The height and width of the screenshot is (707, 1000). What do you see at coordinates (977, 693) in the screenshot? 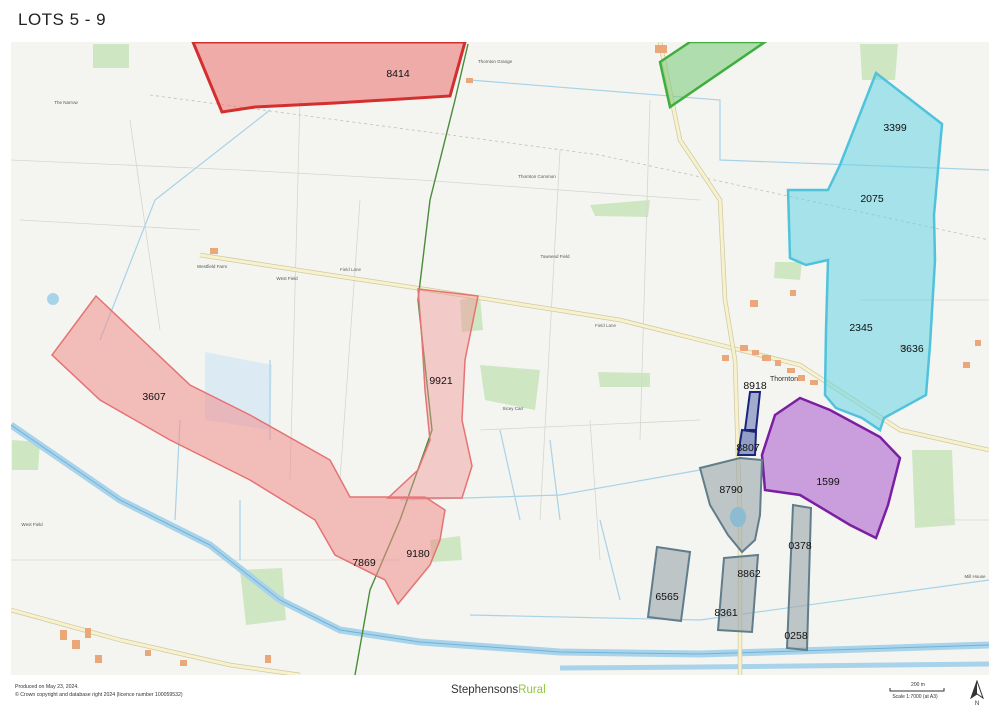
I see `north-arrow-icon: N` at bounding box center [977, 693].